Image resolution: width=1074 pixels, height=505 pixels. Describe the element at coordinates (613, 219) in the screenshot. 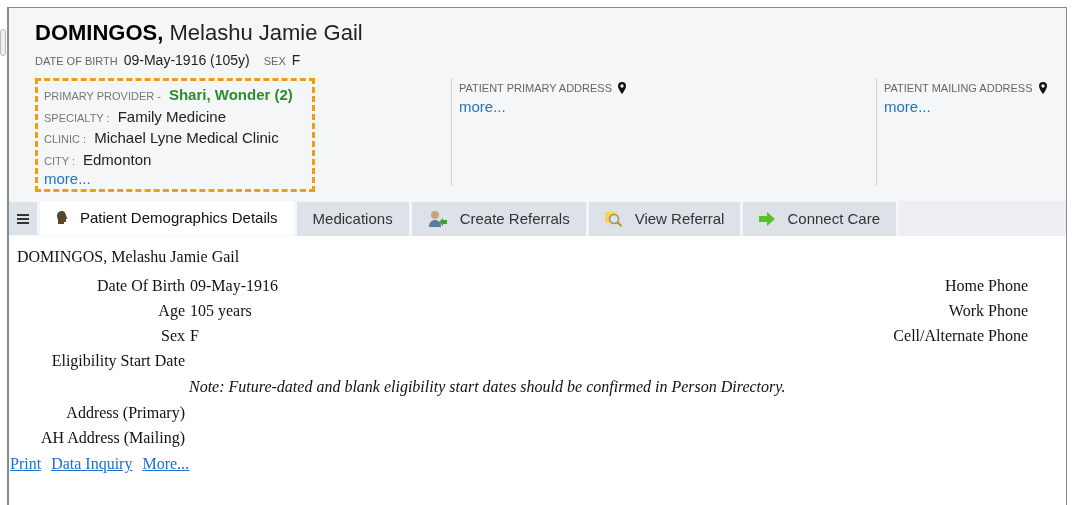

I see `magnifier-icon` at that location.